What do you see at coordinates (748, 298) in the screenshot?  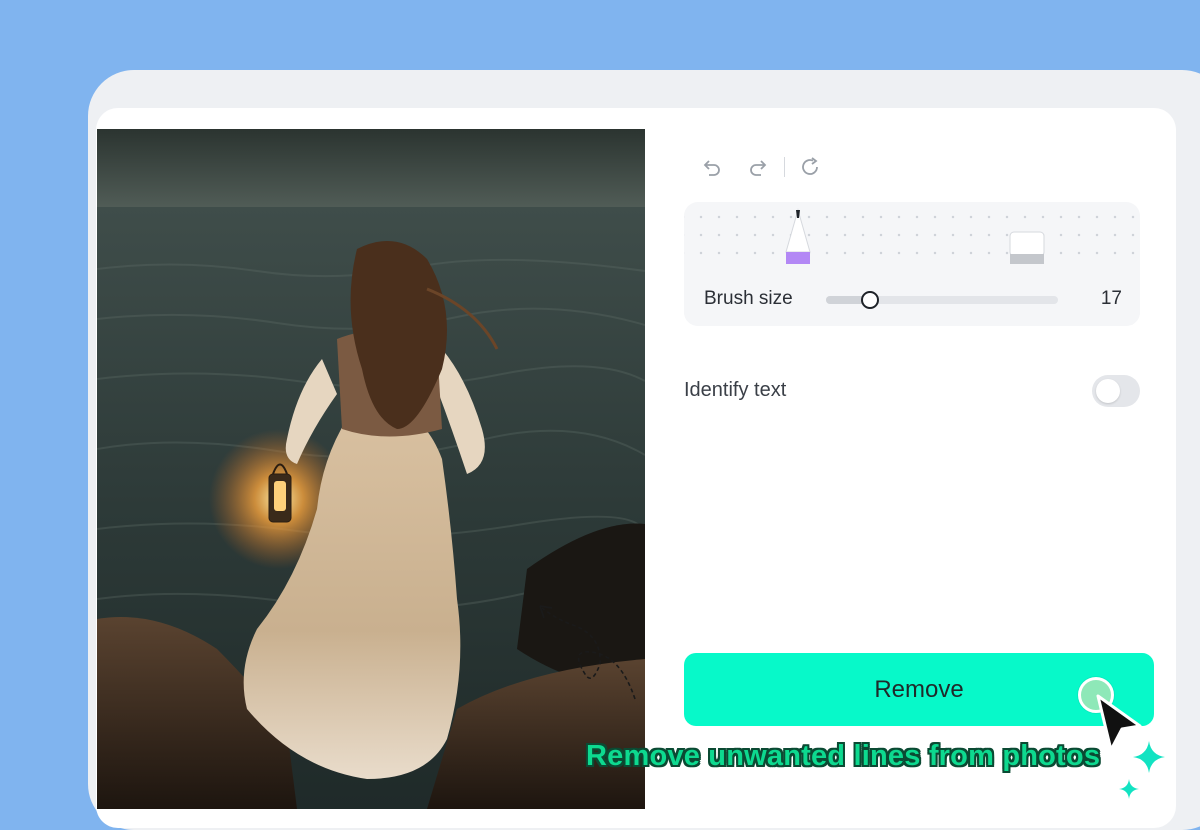 I see `brush-size-label: Brush size` at bounding box center [748, 298].